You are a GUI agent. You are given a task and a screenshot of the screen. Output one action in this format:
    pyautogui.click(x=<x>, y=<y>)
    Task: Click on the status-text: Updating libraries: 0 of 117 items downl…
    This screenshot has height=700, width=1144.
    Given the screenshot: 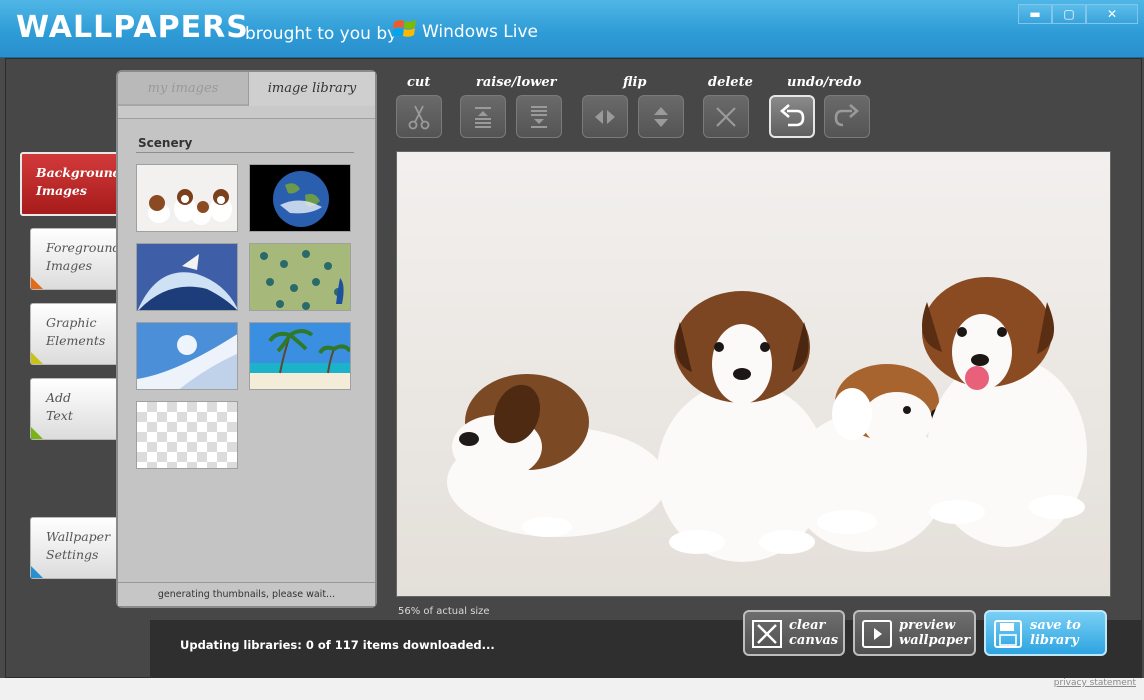 What is the action you would take?
    pyautogui.click(x=337, y=645)
    